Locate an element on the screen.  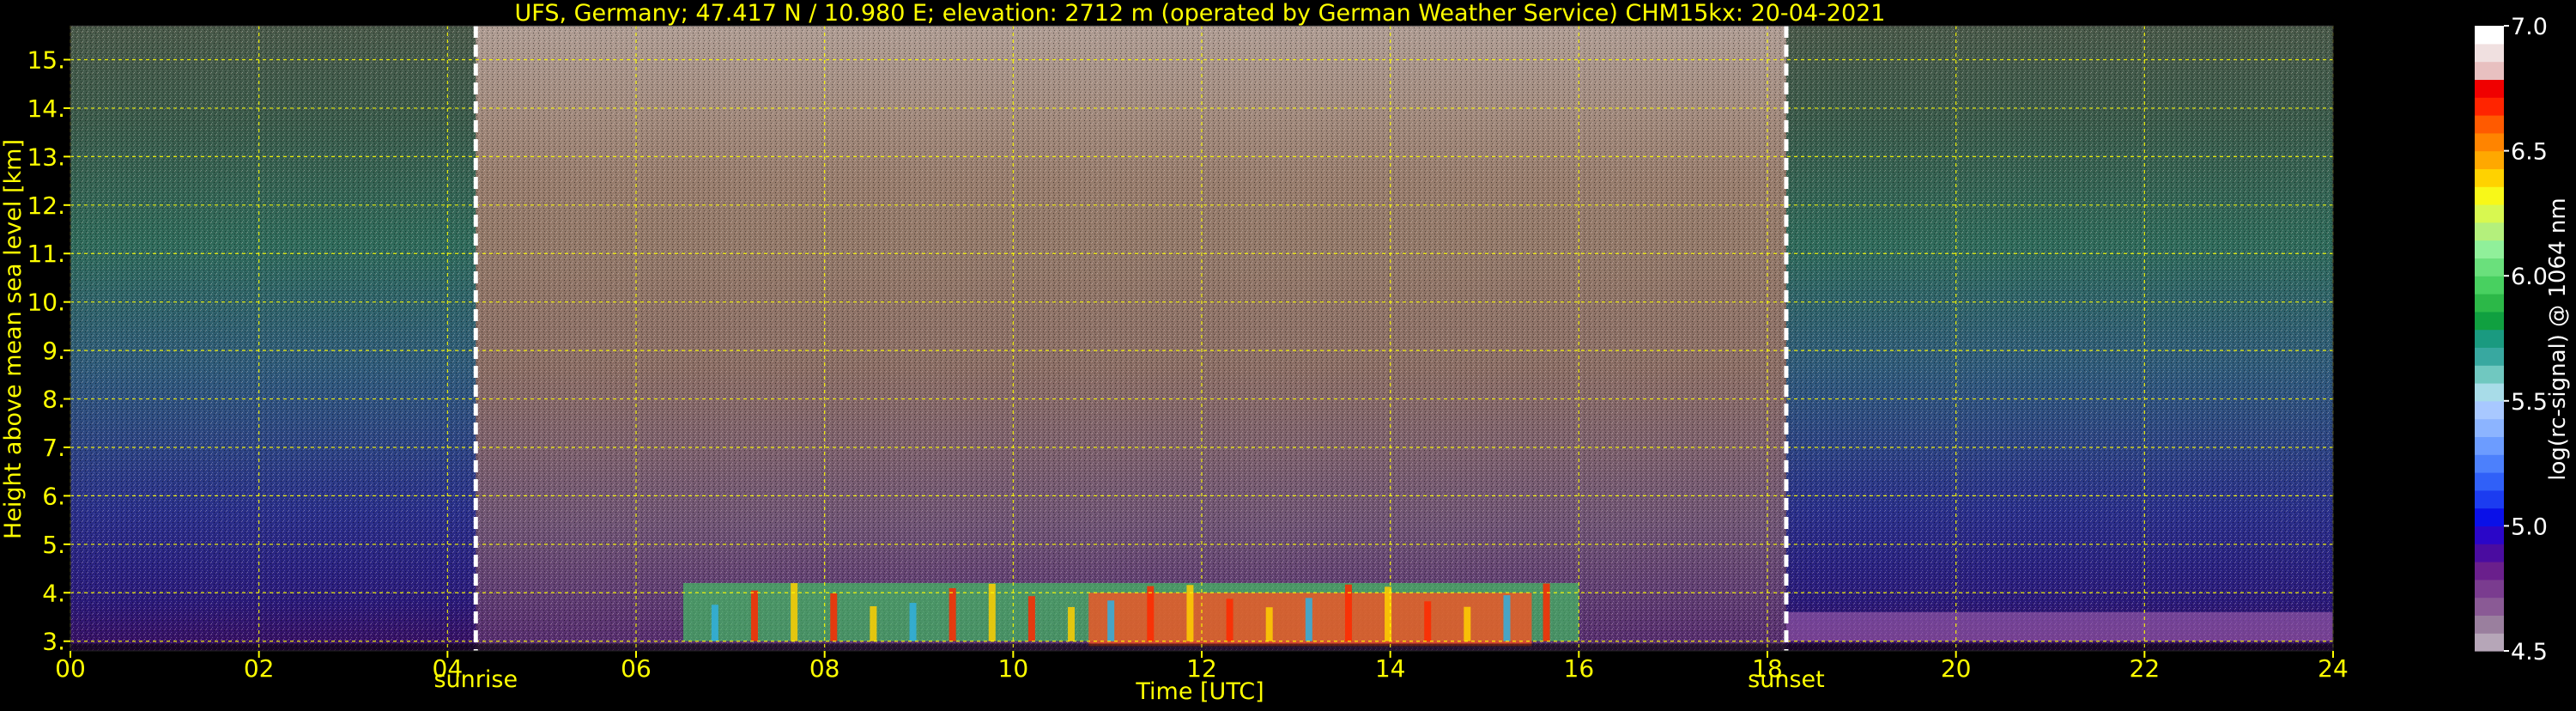
x-tick-label: 08 is located at coordinates (824, 668).